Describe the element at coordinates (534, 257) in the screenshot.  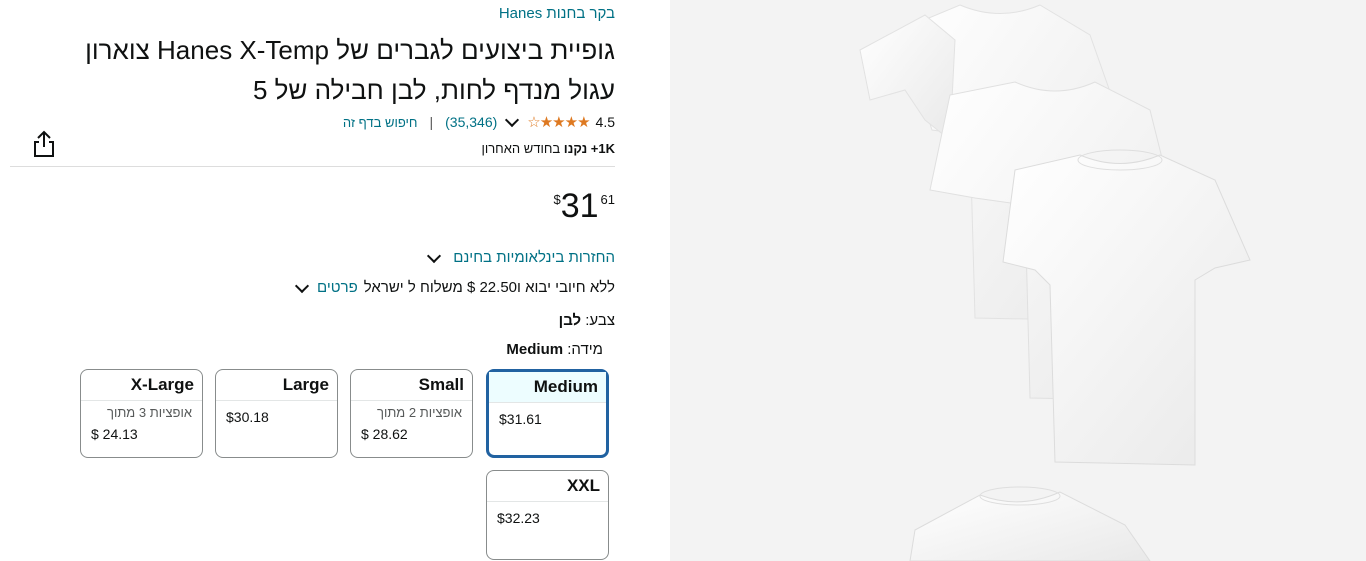
I see `returns-label: החזרות בינלאומיות בחינם` at that location.